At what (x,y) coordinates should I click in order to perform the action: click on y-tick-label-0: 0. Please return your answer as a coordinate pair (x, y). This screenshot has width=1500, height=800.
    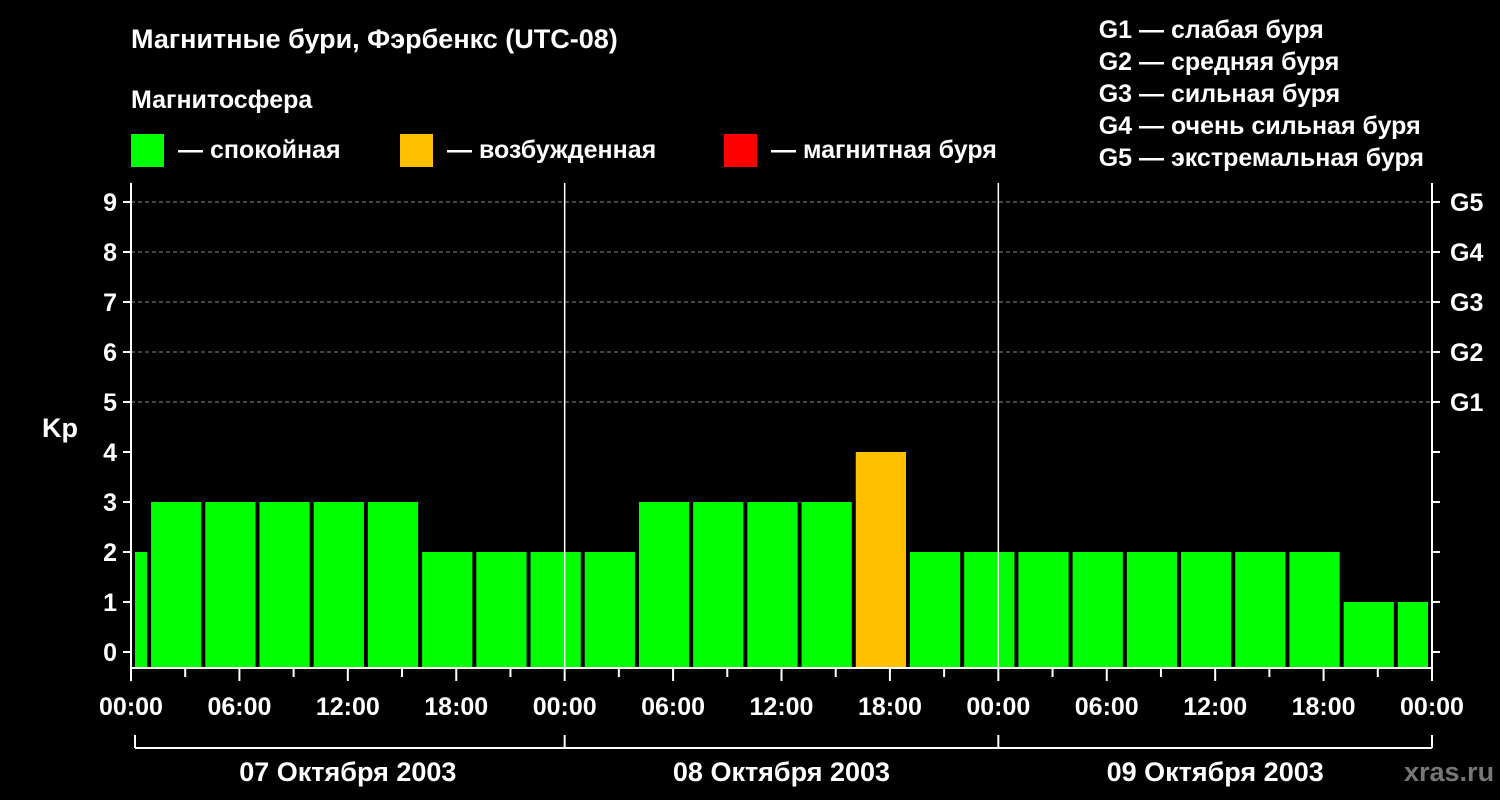
    Looking at the image, I should click on (110, 653).